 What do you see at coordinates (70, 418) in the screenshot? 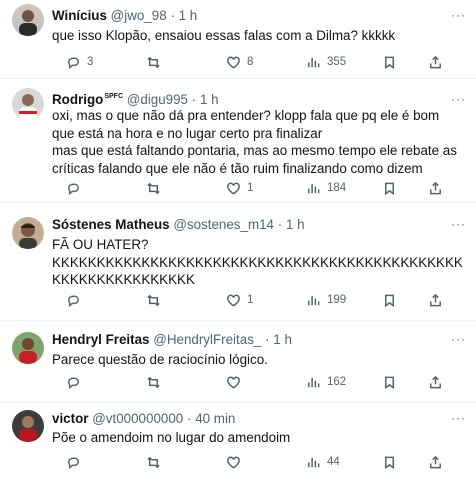
I see `author-name: victor` at bounding box center [70, 418].